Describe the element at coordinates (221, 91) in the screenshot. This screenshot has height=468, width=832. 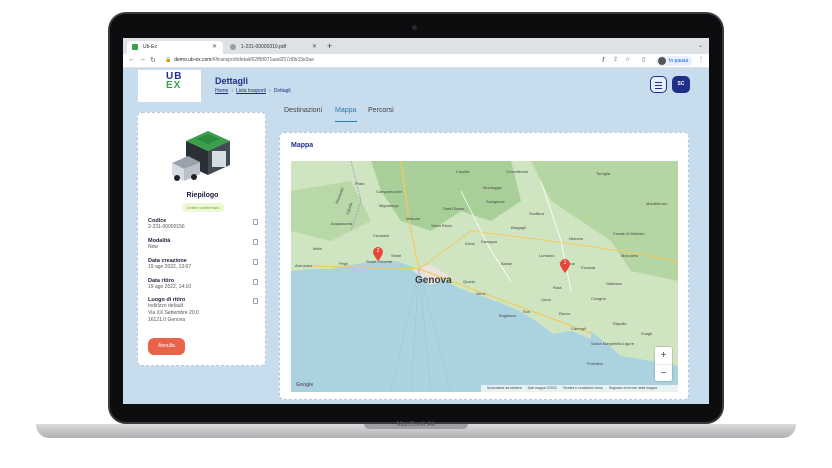
I see `breadcrumb-home: Home` at that location.